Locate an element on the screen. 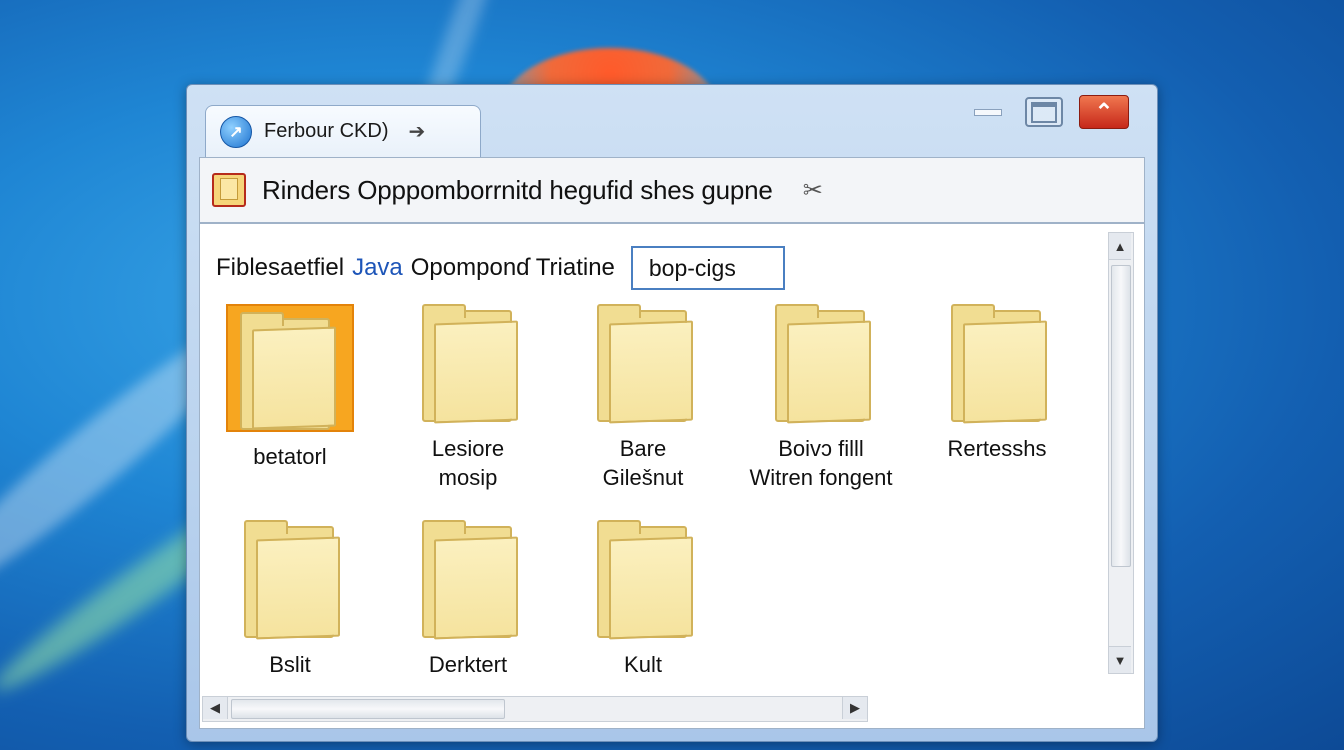  folder-label: Boivɔ filll Witren fongent is located at coordinates (821, 463).